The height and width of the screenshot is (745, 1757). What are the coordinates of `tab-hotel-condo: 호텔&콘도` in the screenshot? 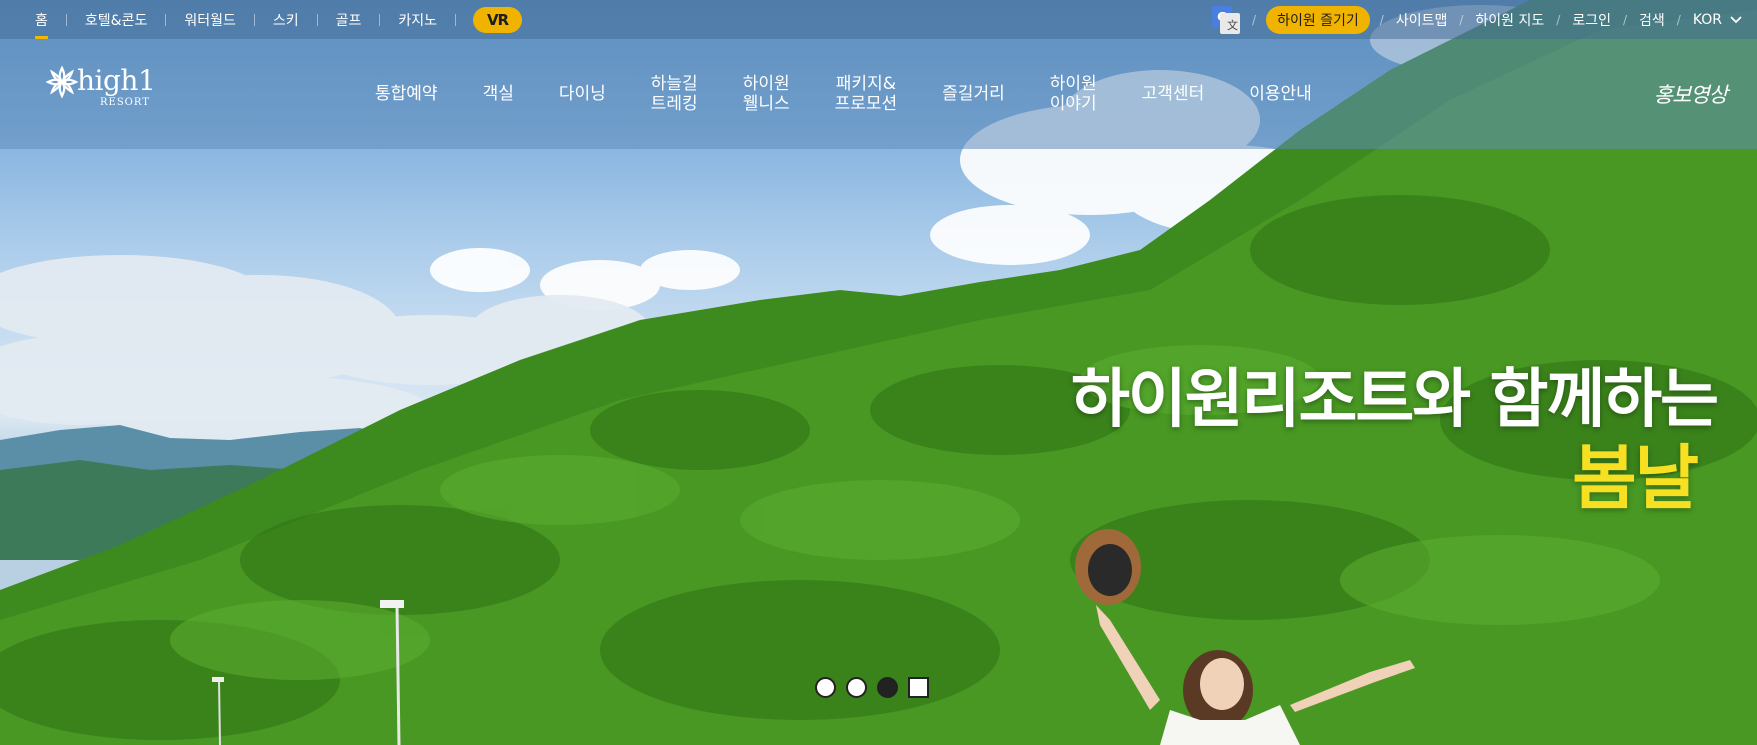 It's located at (116, 19).